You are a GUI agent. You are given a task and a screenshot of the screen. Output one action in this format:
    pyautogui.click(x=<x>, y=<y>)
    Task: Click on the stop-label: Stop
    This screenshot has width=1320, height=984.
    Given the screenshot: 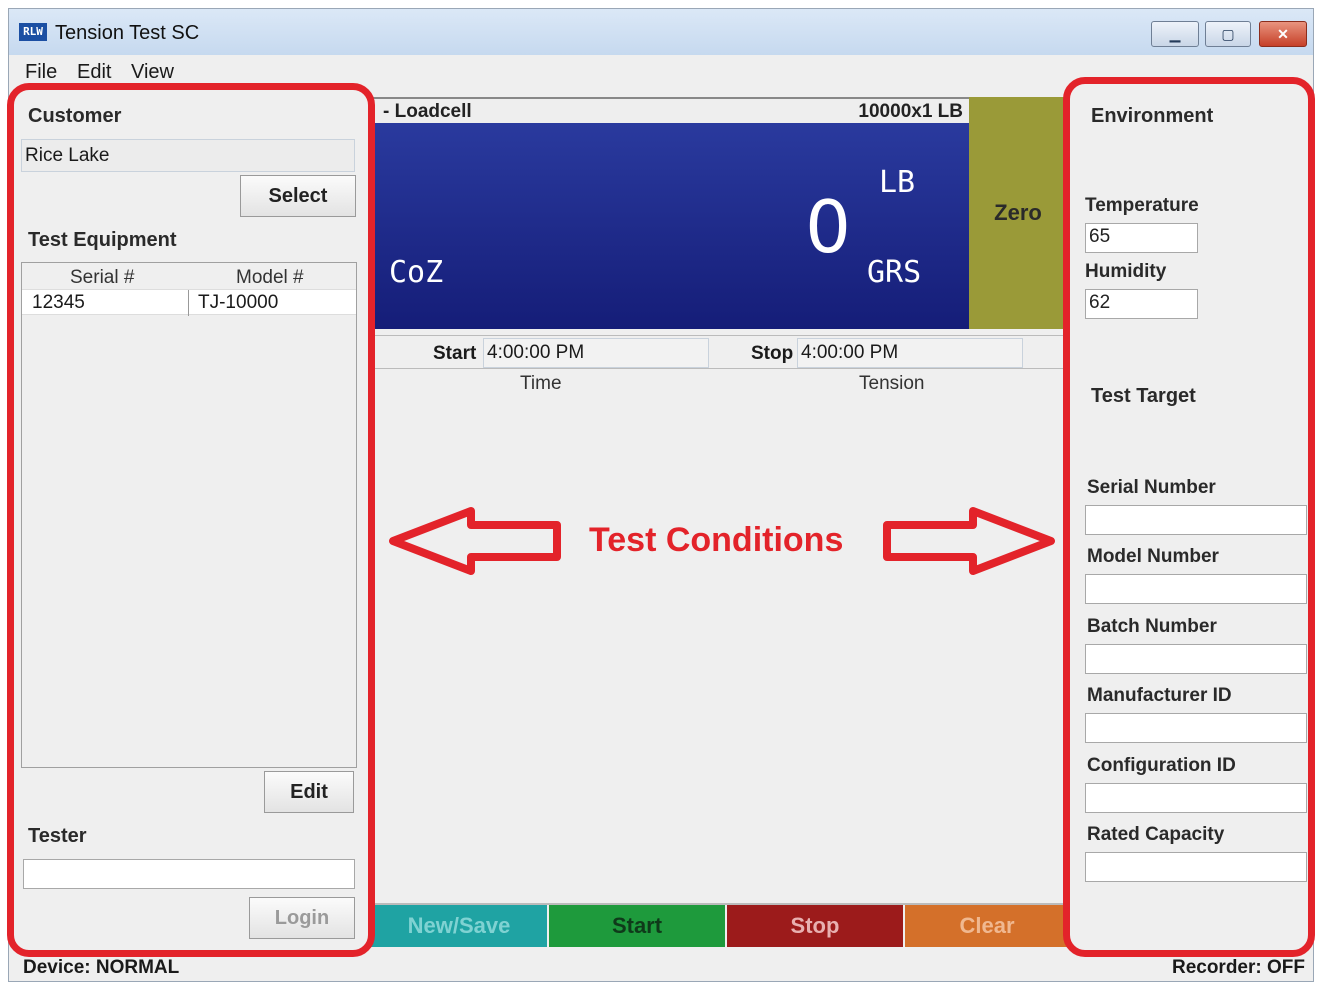 What is the action you would take?
    pyautogui.click(x=772, y=353)
    